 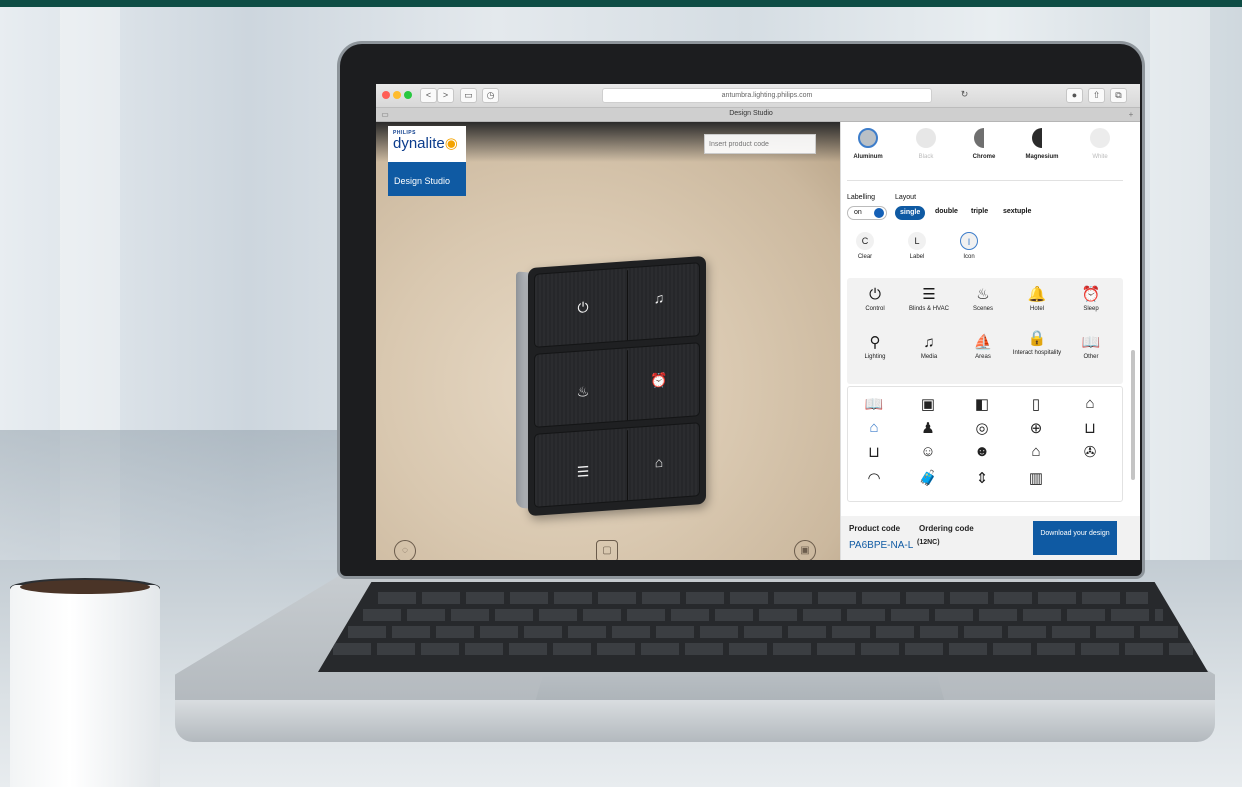 What do you see at coordinates (427, 162) in the screenshot?
I see `brand-logo: PHILIPS dynalite◉ Design Studio` at bounding box center [427, 162].